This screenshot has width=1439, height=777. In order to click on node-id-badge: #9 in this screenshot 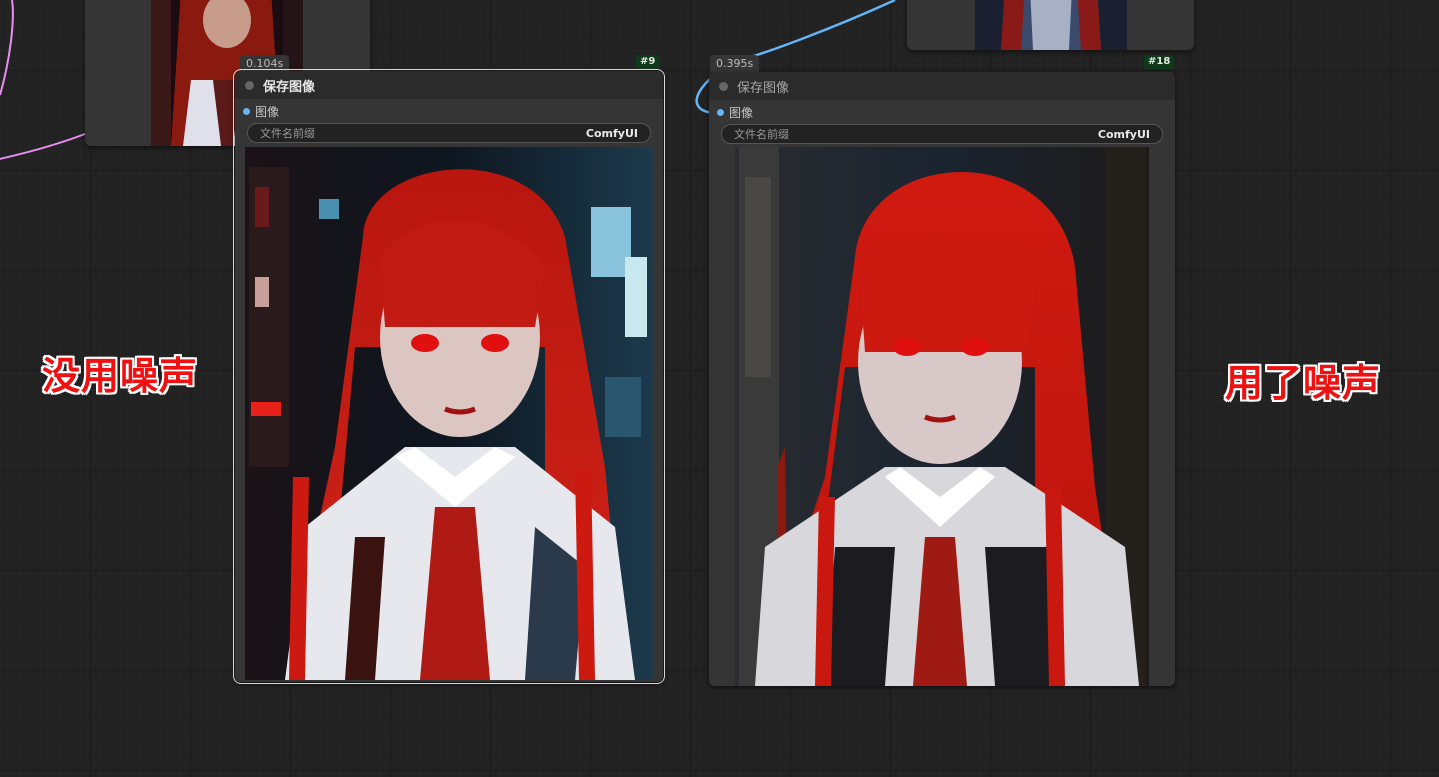, I will do `click(648, 62)`.